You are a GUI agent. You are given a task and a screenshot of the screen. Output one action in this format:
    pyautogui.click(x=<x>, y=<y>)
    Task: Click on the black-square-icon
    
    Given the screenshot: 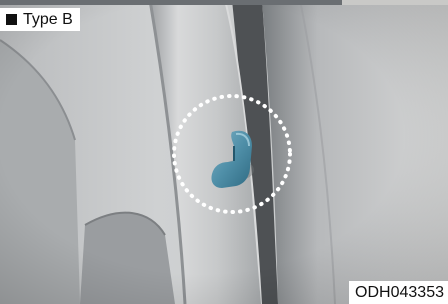 What is the action you would take?
    pyautogui.click(x=11, y=19)
    